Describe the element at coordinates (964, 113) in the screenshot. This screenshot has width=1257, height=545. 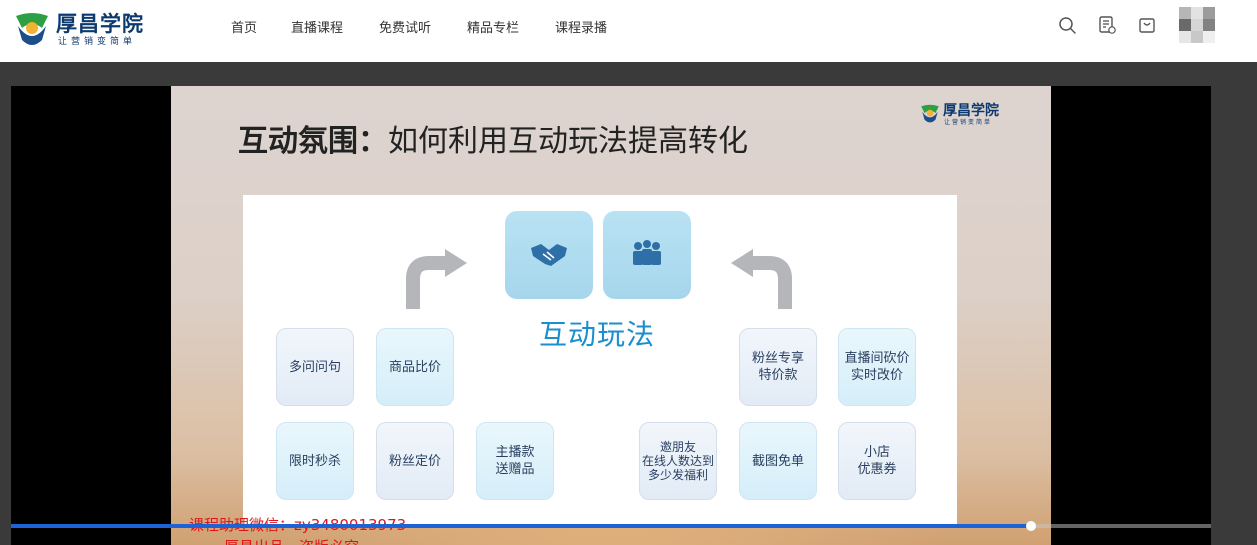
I see `slide-logo: 厚昌学院 让营销变简单` at that location.